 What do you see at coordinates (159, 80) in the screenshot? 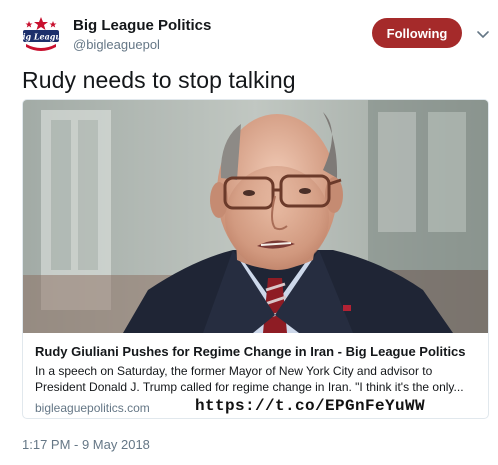
I see `tweet-text: Rudy needs to stop talking` at bounding box center [159, 80].